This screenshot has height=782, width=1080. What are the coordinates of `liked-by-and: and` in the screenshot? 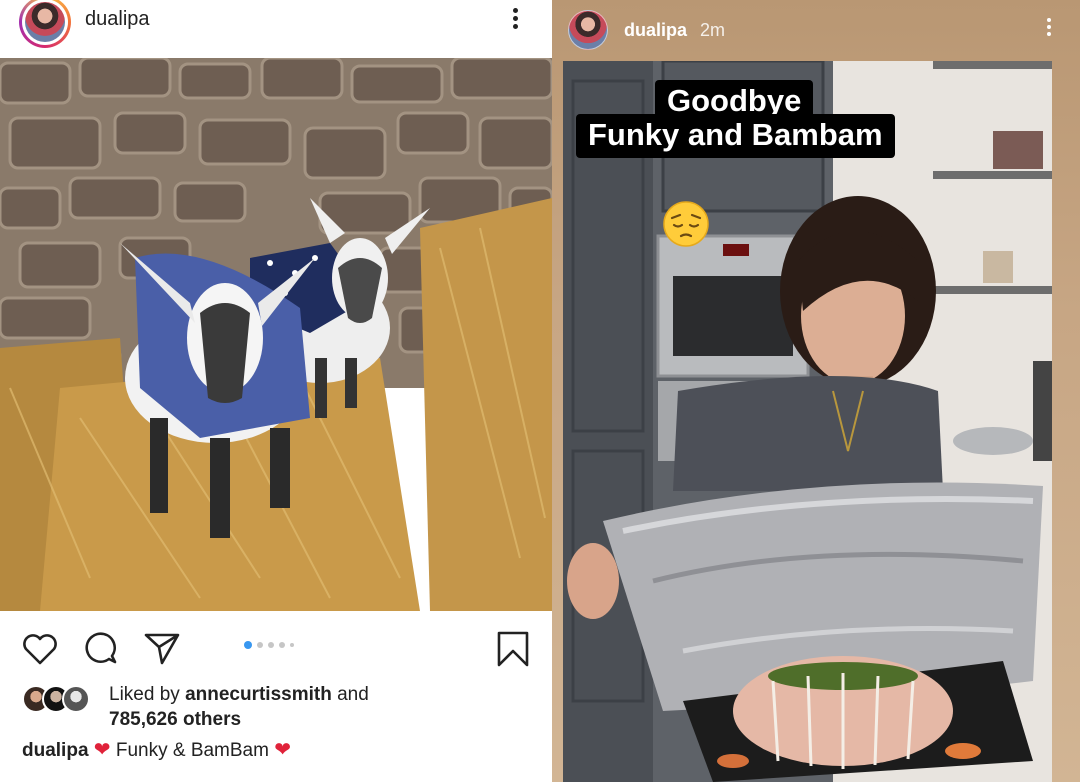 It's located at (353, 694).